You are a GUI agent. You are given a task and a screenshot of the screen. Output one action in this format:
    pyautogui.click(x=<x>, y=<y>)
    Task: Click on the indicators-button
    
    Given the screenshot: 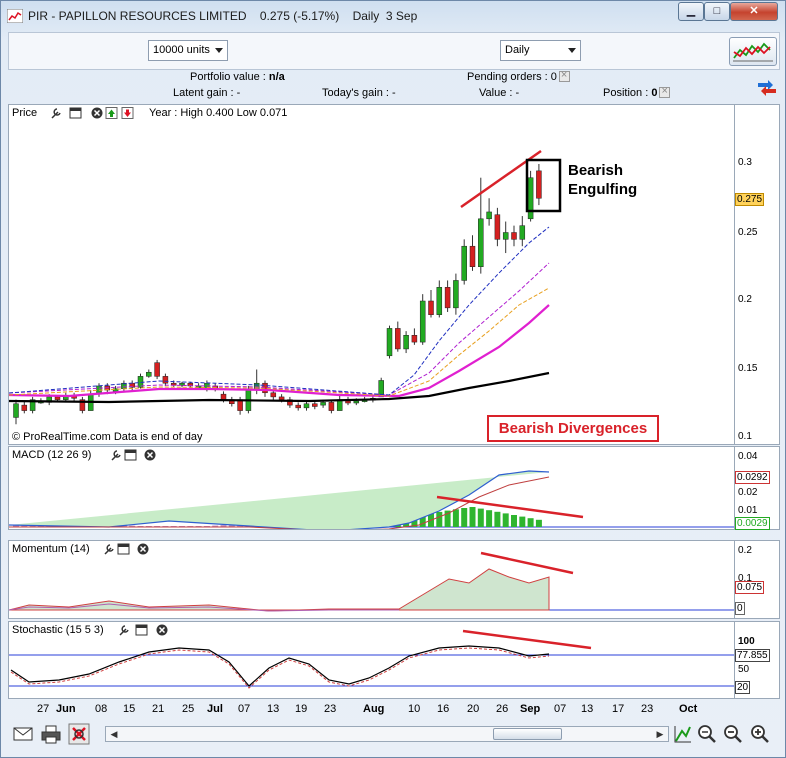 What is the action you would take?
    pyautogui.click(x=753, y=51)
    